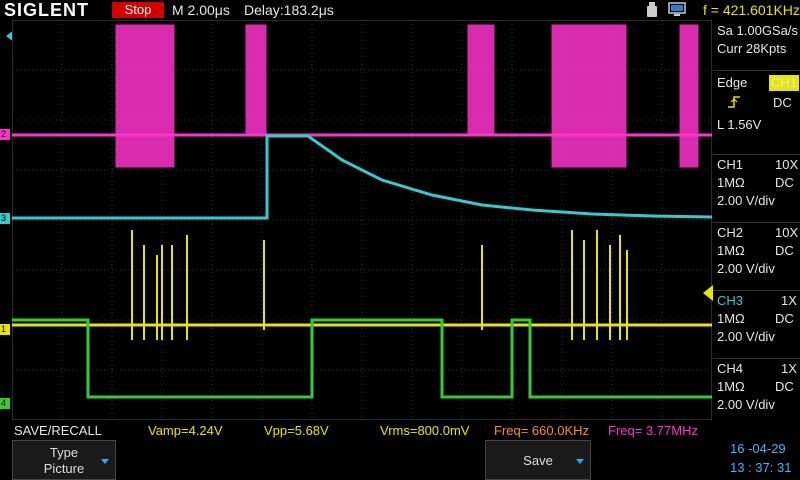  Describe the element at coordinates (4, 403) in the screenshot. I see `ch4-marker-label: 4` at that location.